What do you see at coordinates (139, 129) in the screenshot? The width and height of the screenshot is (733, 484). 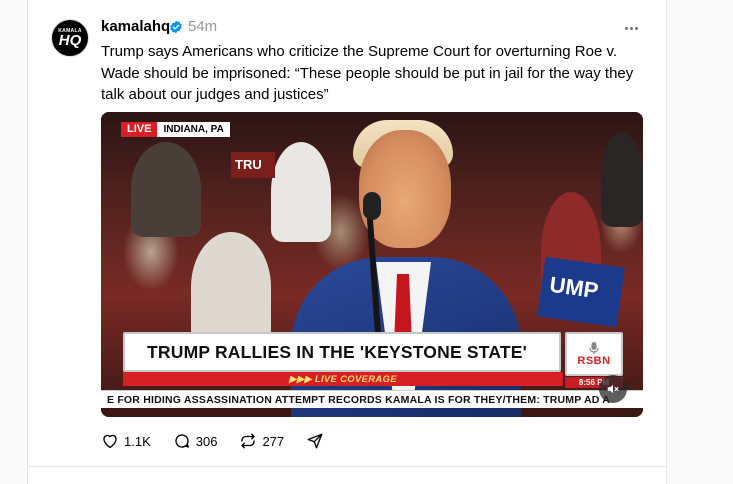 I see `live-label: LIVE` at bounding box center [139, 129].